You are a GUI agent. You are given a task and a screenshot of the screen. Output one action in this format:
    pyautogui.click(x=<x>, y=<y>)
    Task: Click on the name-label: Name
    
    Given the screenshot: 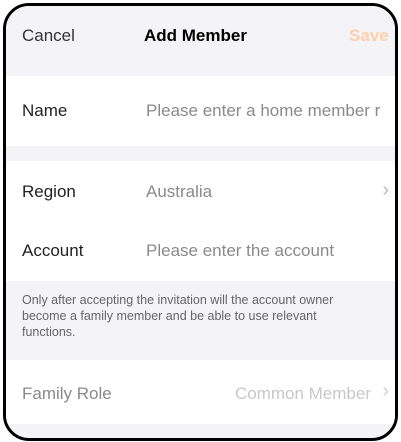 What is the action you would take?
    pyautogui.click(x=45, y=110)
    